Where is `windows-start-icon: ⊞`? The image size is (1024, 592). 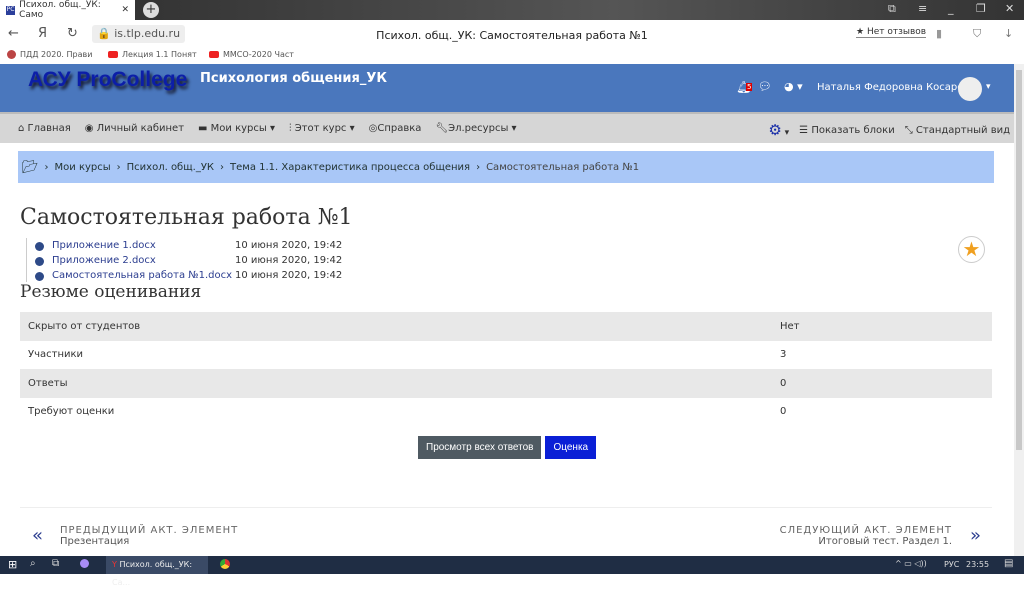 windows-start-icon: ⊞ is located at coordinates (12, 564).